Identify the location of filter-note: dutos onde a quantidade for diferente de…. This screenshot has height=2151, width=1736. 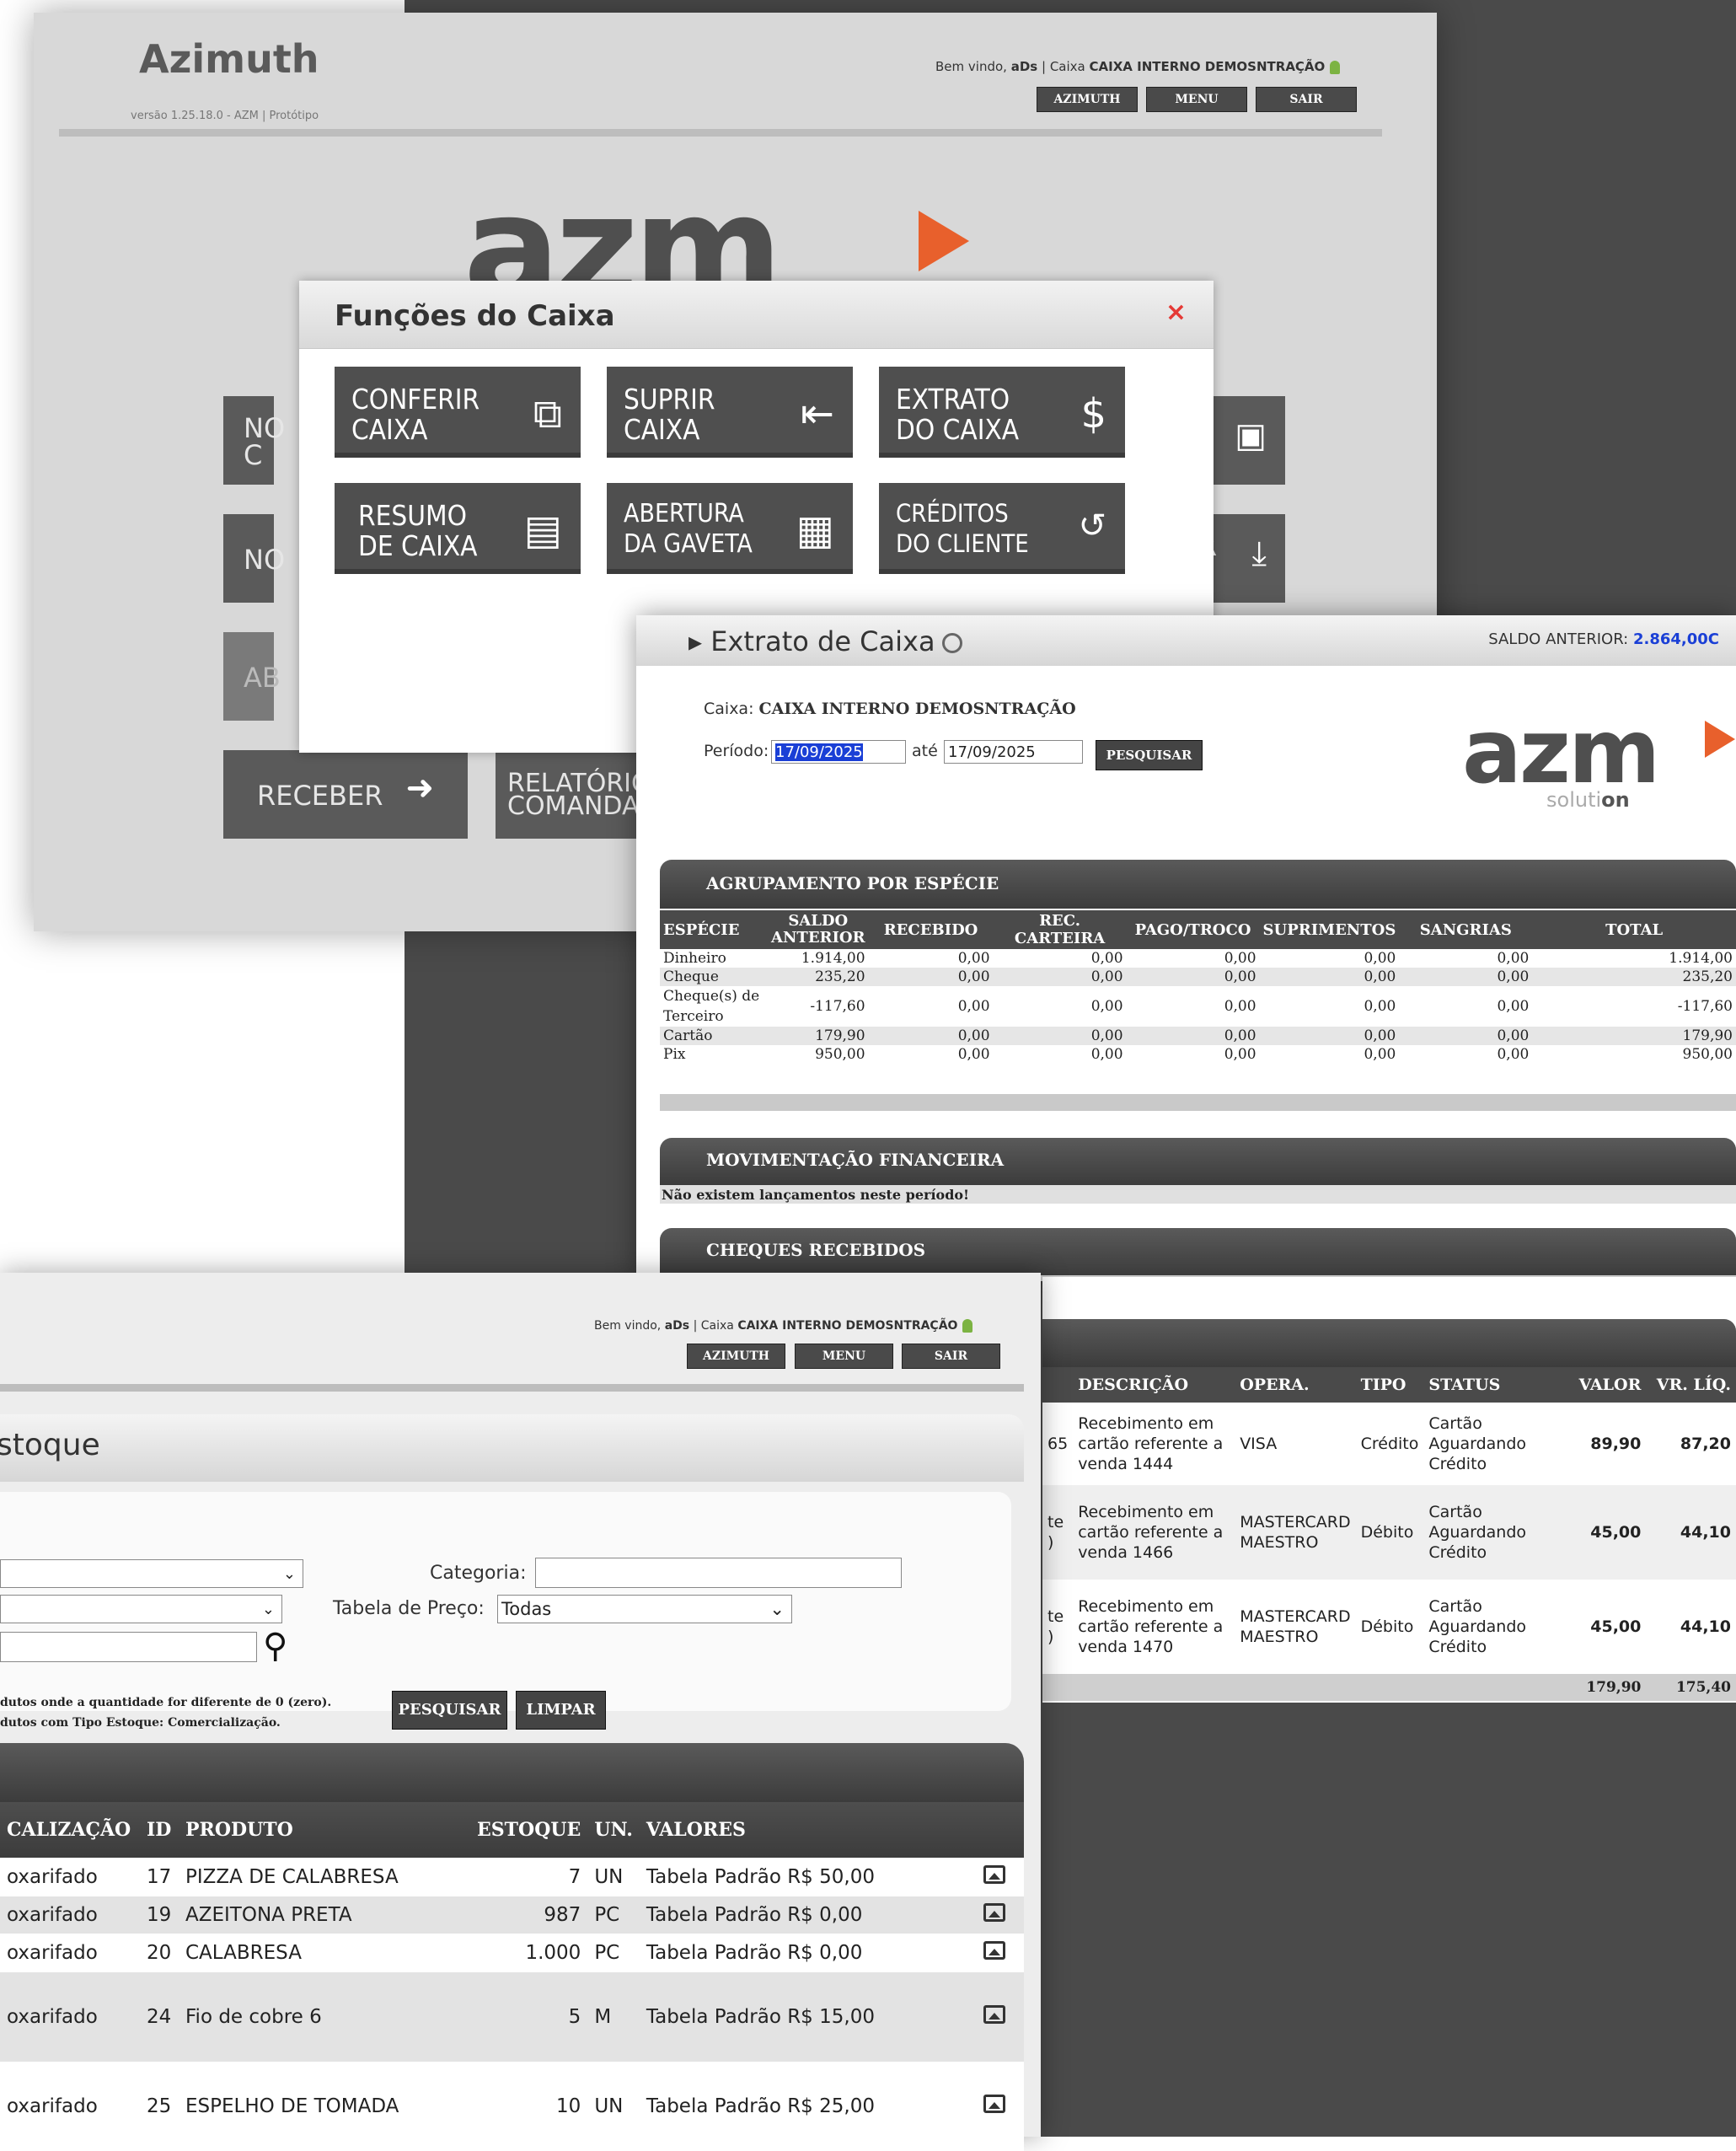
(166, 1702).